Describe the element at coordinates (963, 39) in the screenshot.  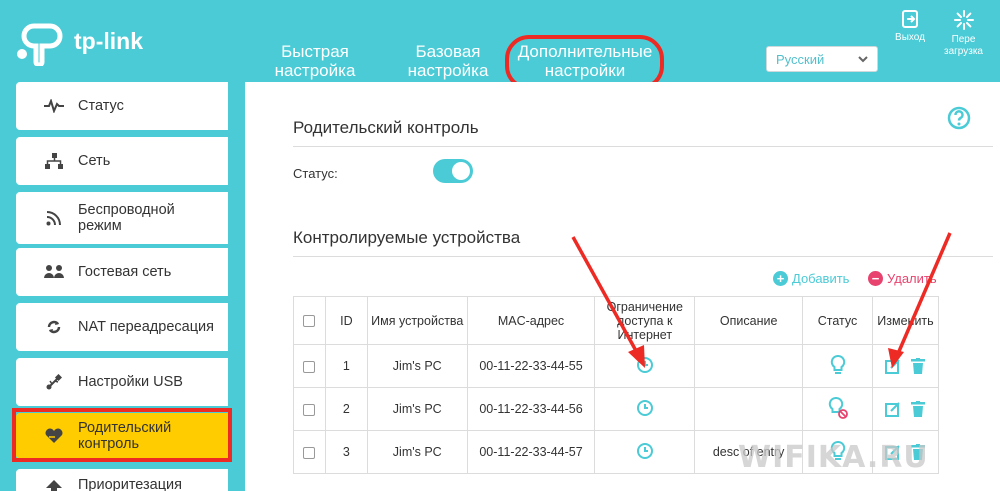
I see `reboot-label-line1: Пере` at that location.